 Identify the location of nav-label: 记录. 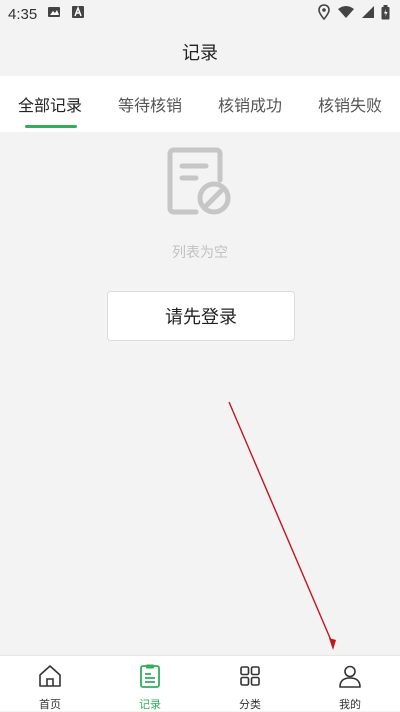
(150, 704).